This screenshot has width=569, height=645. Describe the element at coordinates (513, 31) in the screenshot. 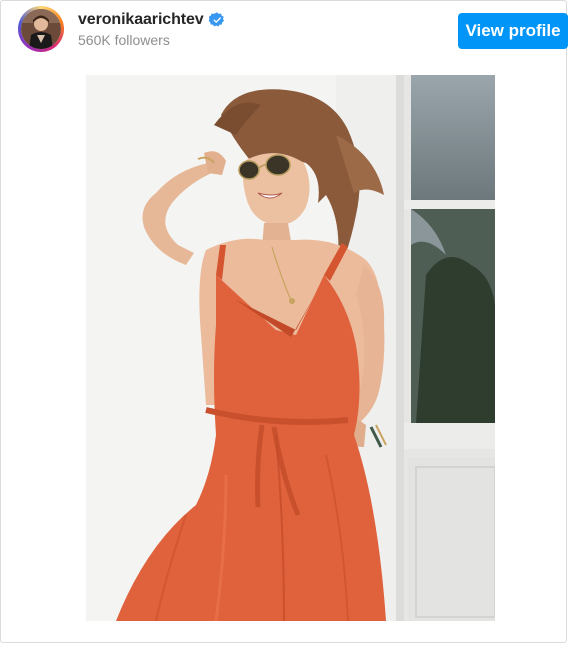

I see `view-profile-button: View profile` at that location.